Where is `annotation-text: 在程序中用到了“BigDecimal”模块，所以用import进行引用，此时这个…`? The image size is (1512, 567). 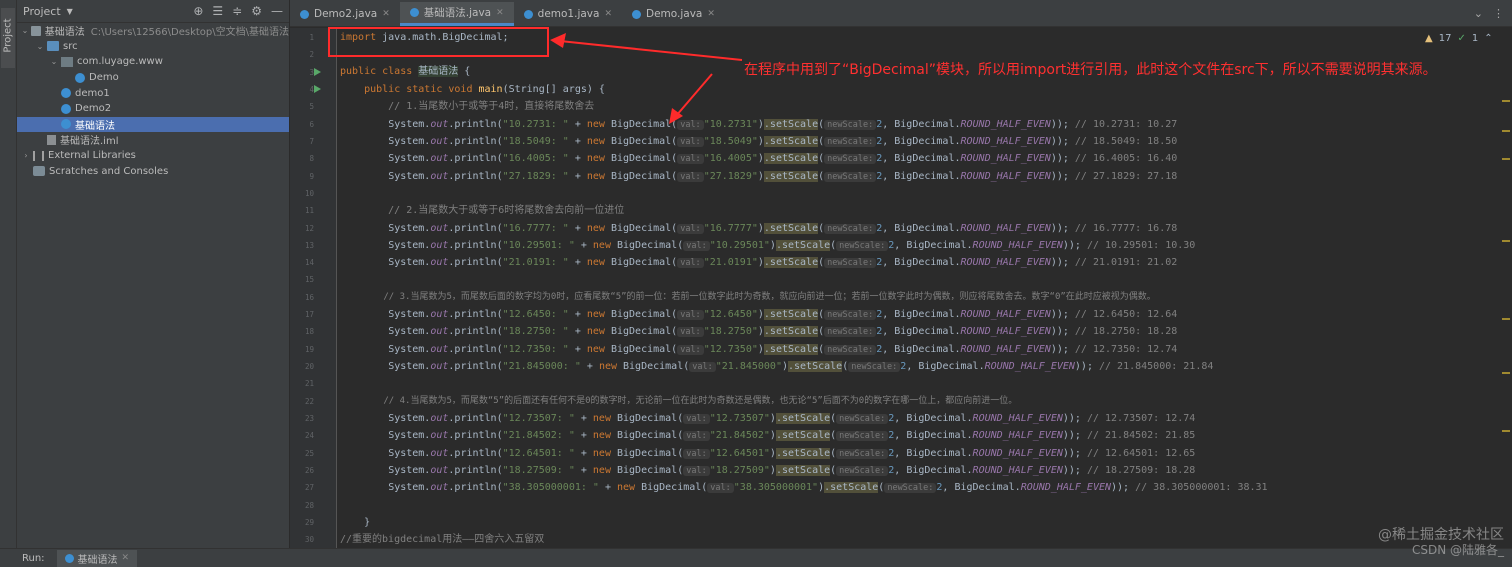 annotation-text: 在程序中用到了“BigDecimal”模块，所以用import进行引用，此时这个… is located at coordinates (1090, 70).